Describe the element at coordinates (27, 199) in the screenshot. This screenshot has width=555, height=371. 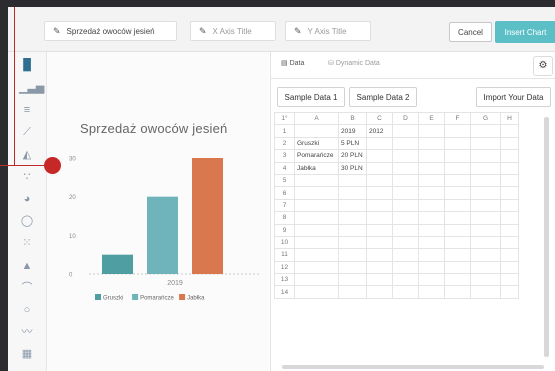
I see `pie-chart-icon: ◕` at that location.